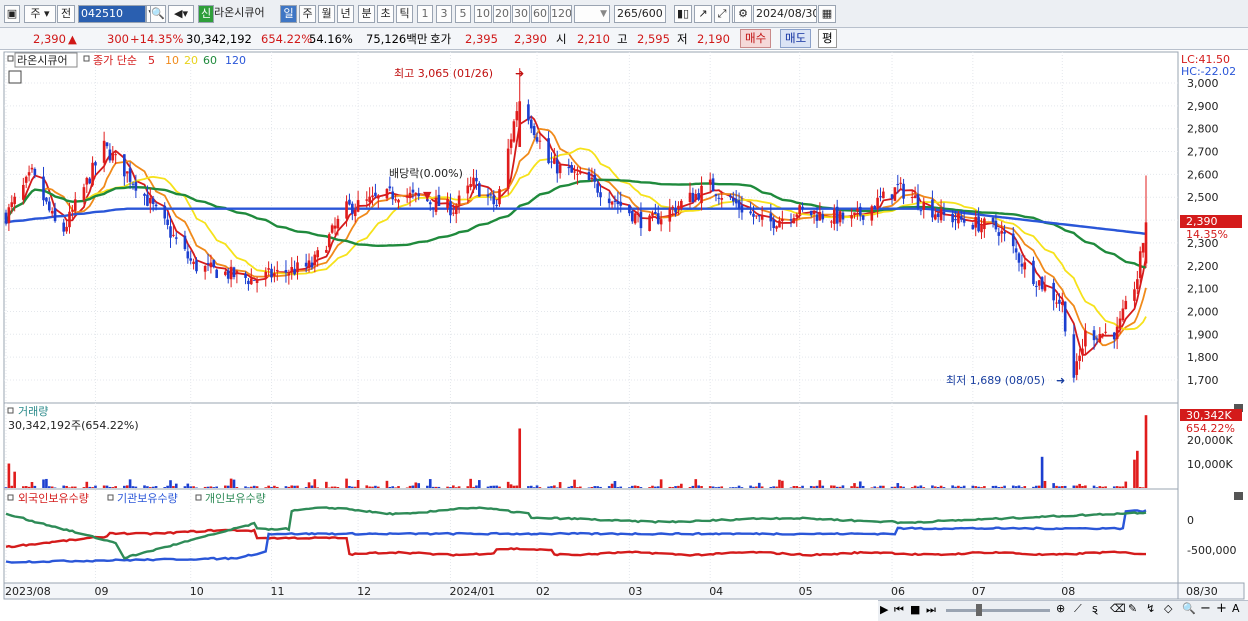 The image size is (1248, 621). I want to click on interval-120: 120, so click(561, 14).